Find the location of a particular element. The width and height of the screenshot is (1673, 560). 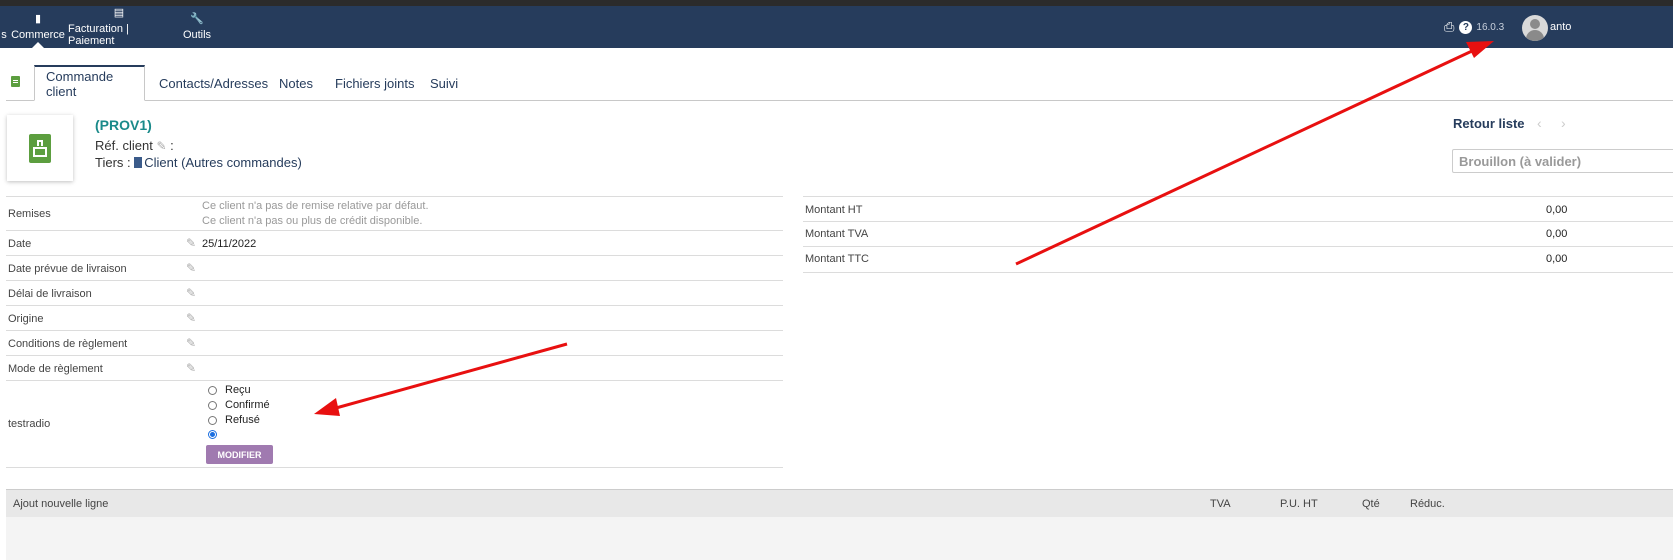

modifier-button: MODIFIER is located at coordinates (239, 454).